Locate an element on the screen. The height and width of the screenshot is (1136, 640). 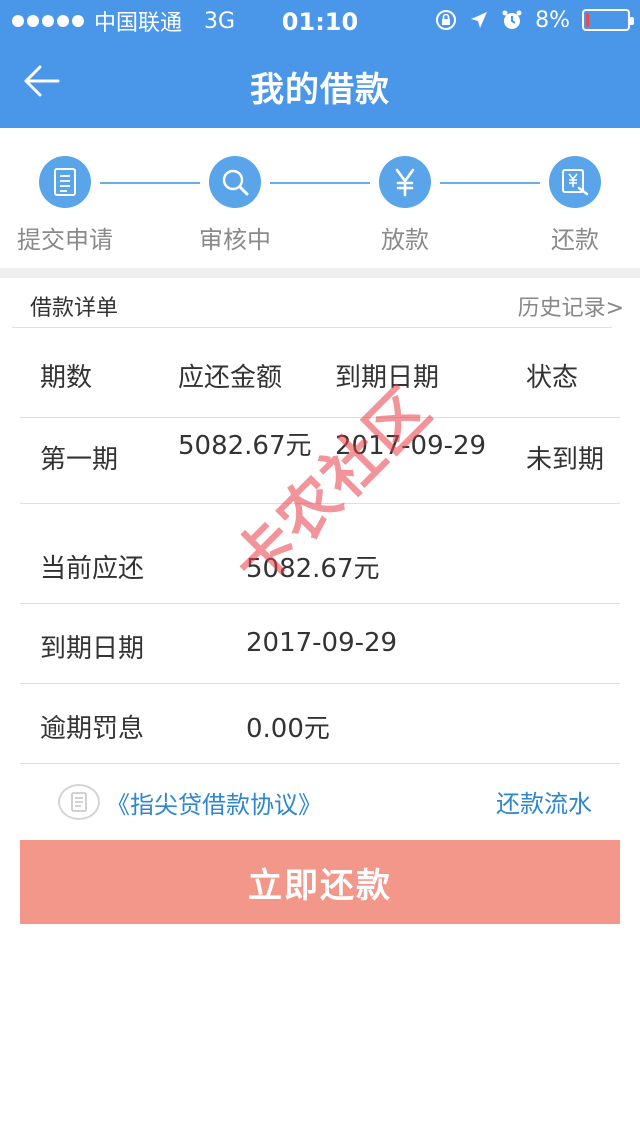
table-row: 第一期 5082.67元 2017-09-29 未到期 is located at coordinates (320, 461).